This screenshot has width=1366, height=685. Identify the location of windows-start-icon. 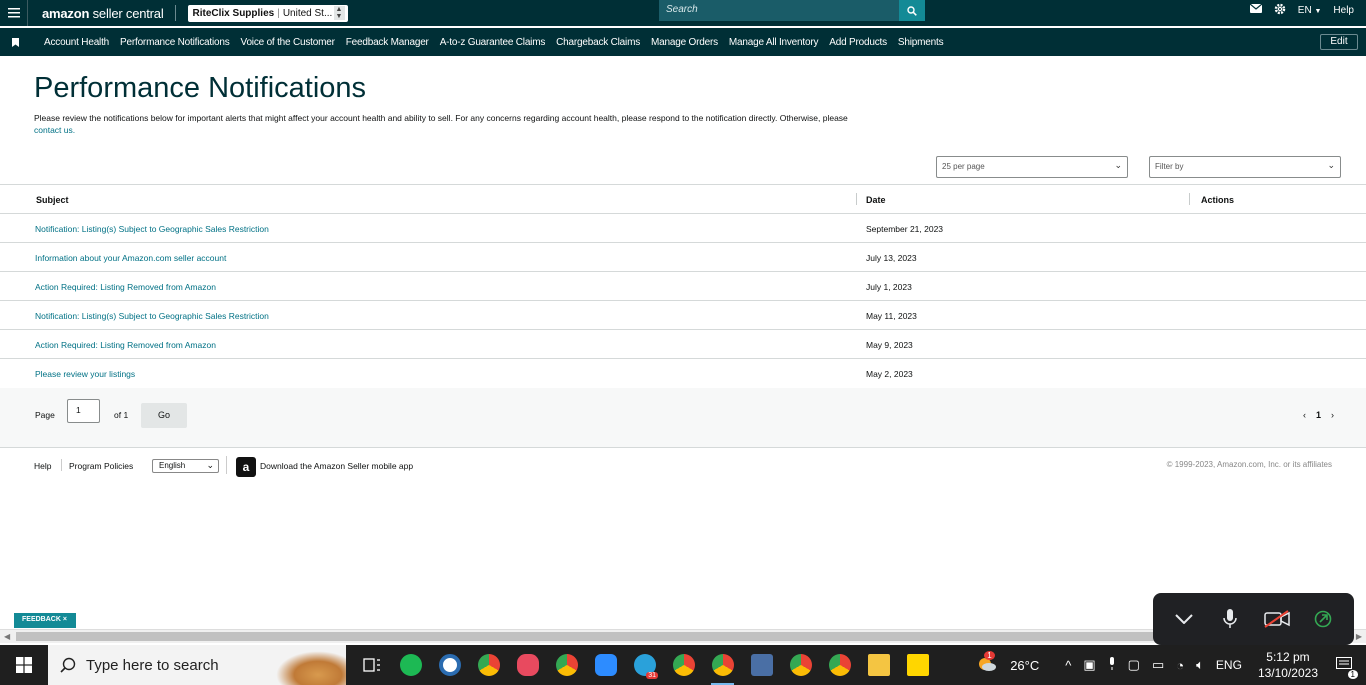
(24, 665).